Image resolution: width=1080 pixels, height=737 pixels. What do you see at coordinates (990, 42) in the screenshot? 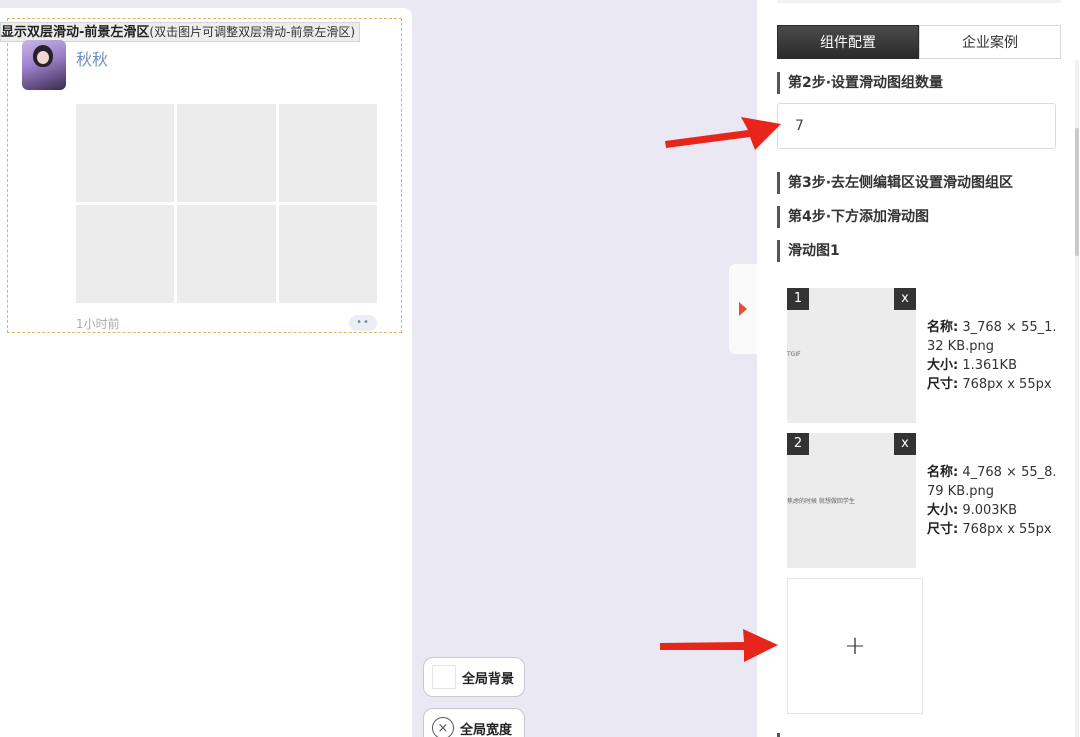
I see `tab-enterprise-cases: 企业案例` at bounding box center [990, 42].